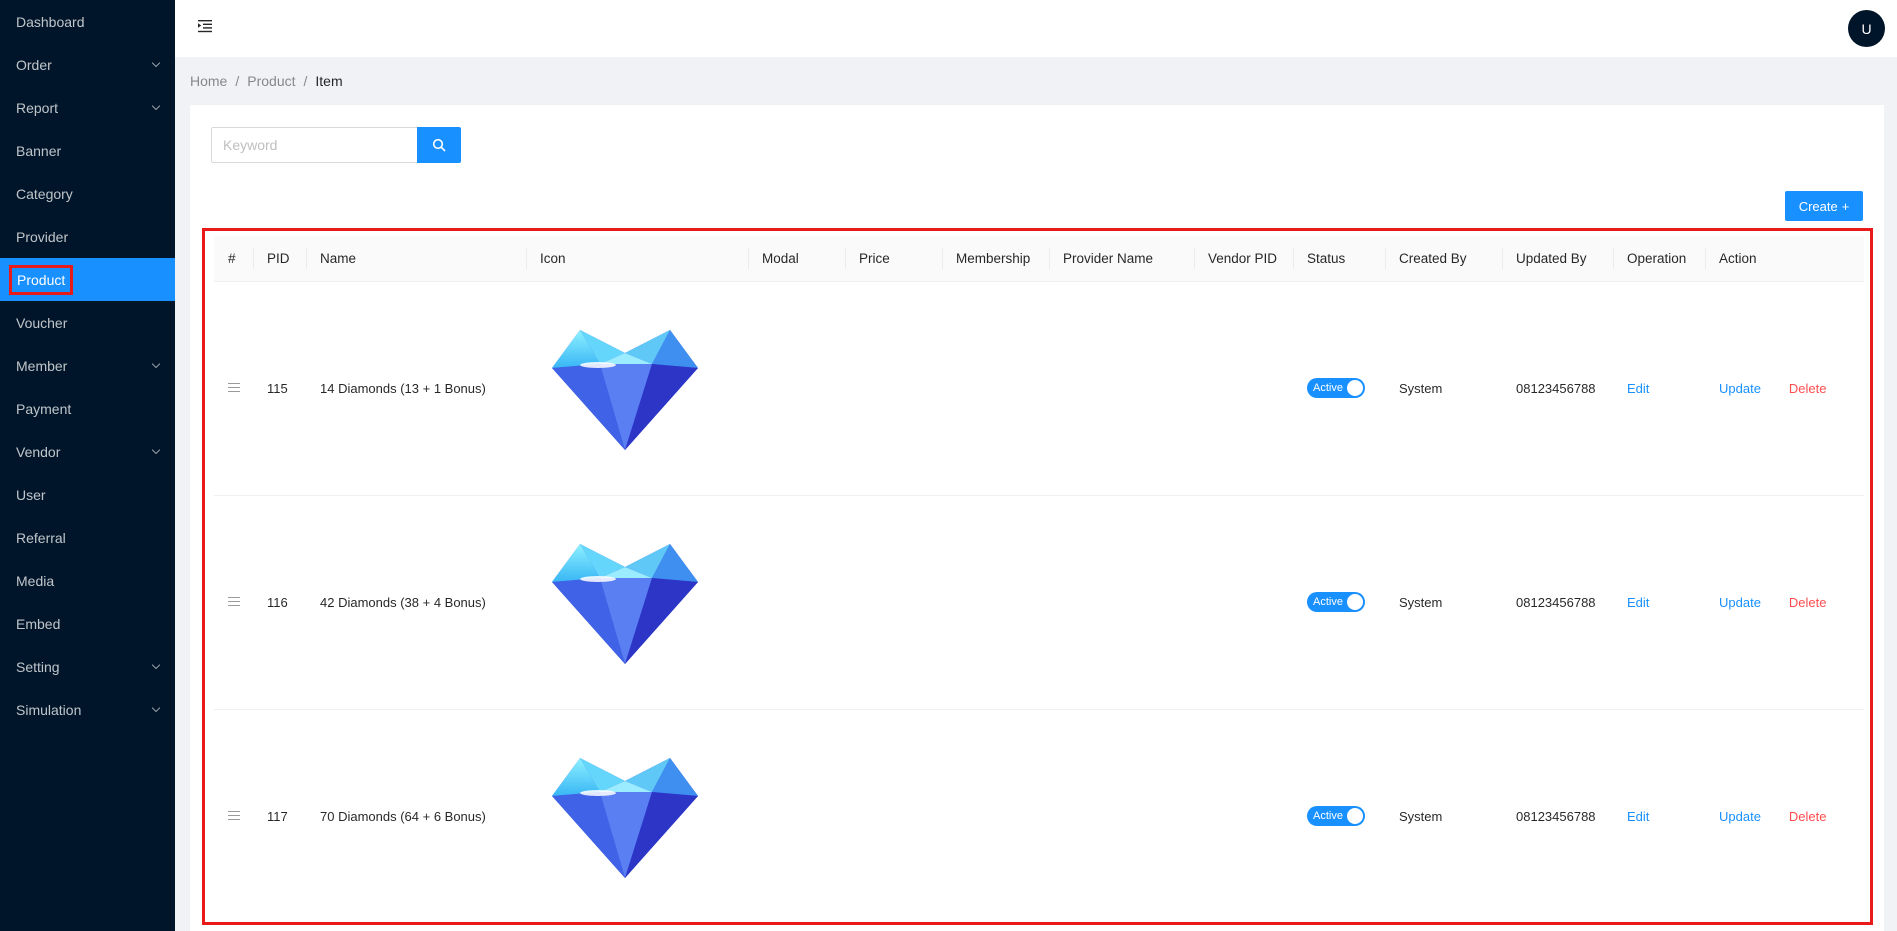  Describe the element at coordinates (41, 279) in the screenshot. I see `sidebar-item-label: Product` at that location.